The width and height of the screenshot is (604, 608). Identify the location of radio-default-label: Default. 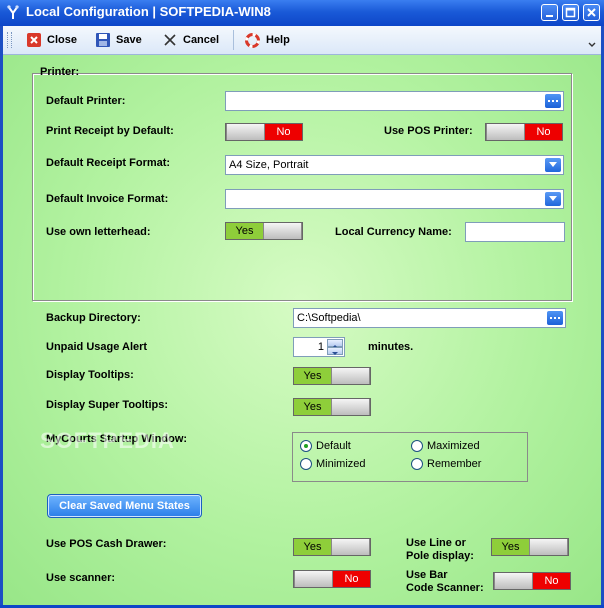
(333, 446).